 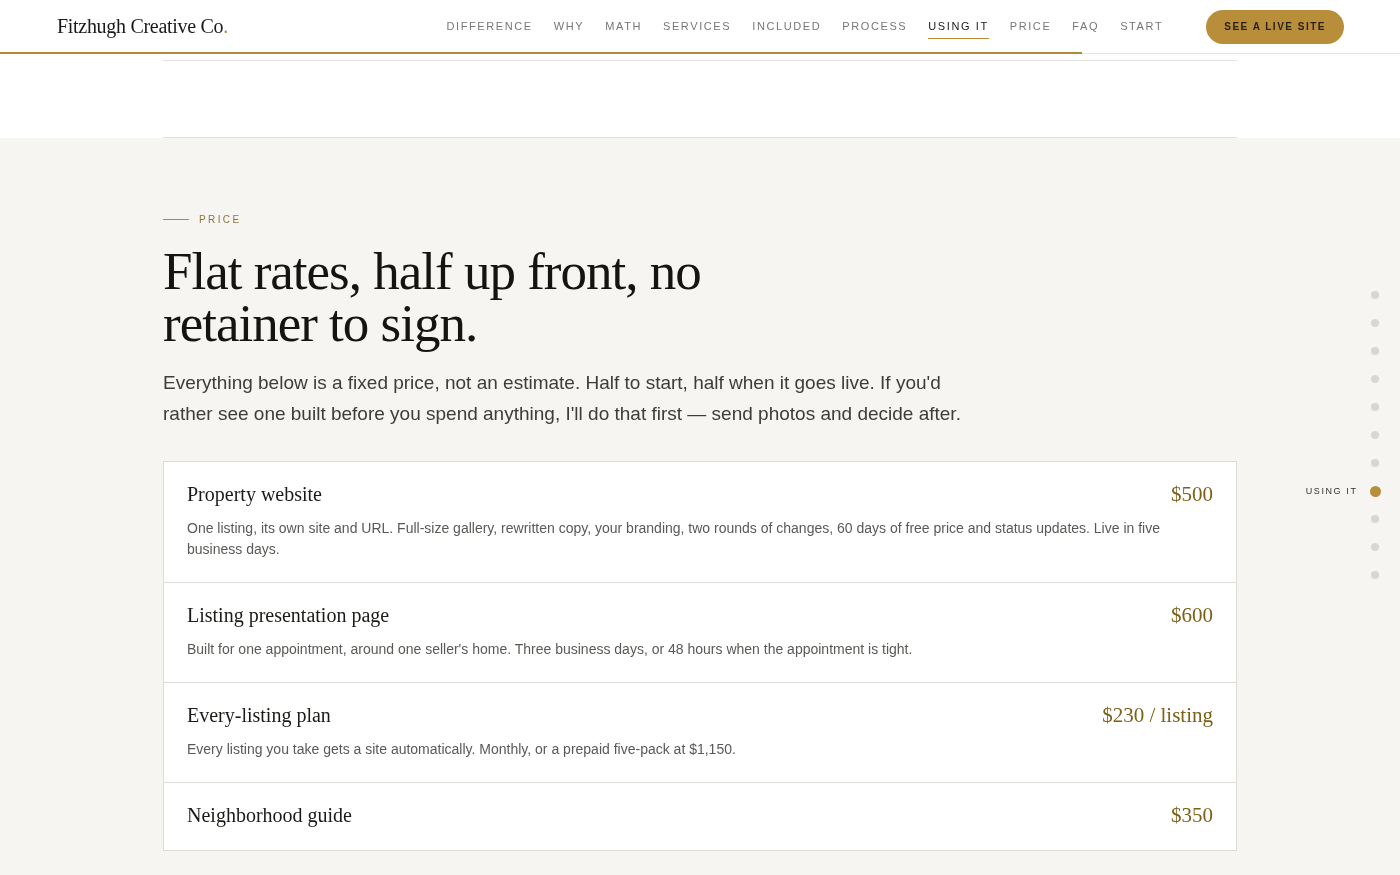 What do you see at coordinates (875, 26) in the screenshot?
I see `nav-link: PROCESS` at bounding box center [875, 26].